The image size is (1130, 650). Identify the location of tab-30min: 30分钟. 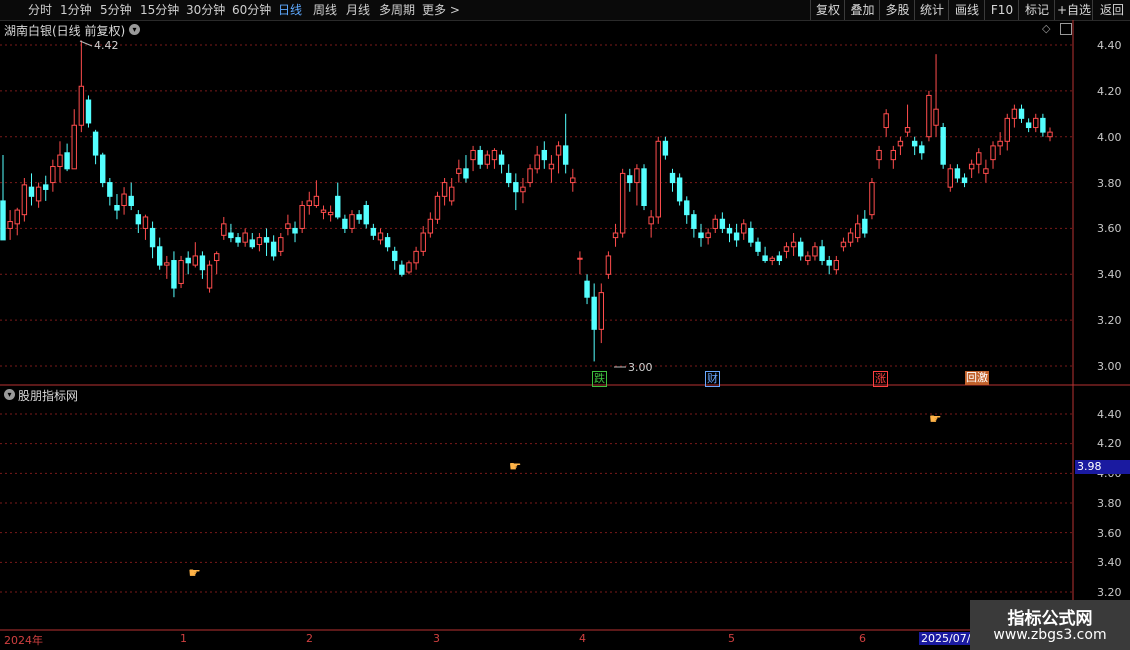
(205, 10).